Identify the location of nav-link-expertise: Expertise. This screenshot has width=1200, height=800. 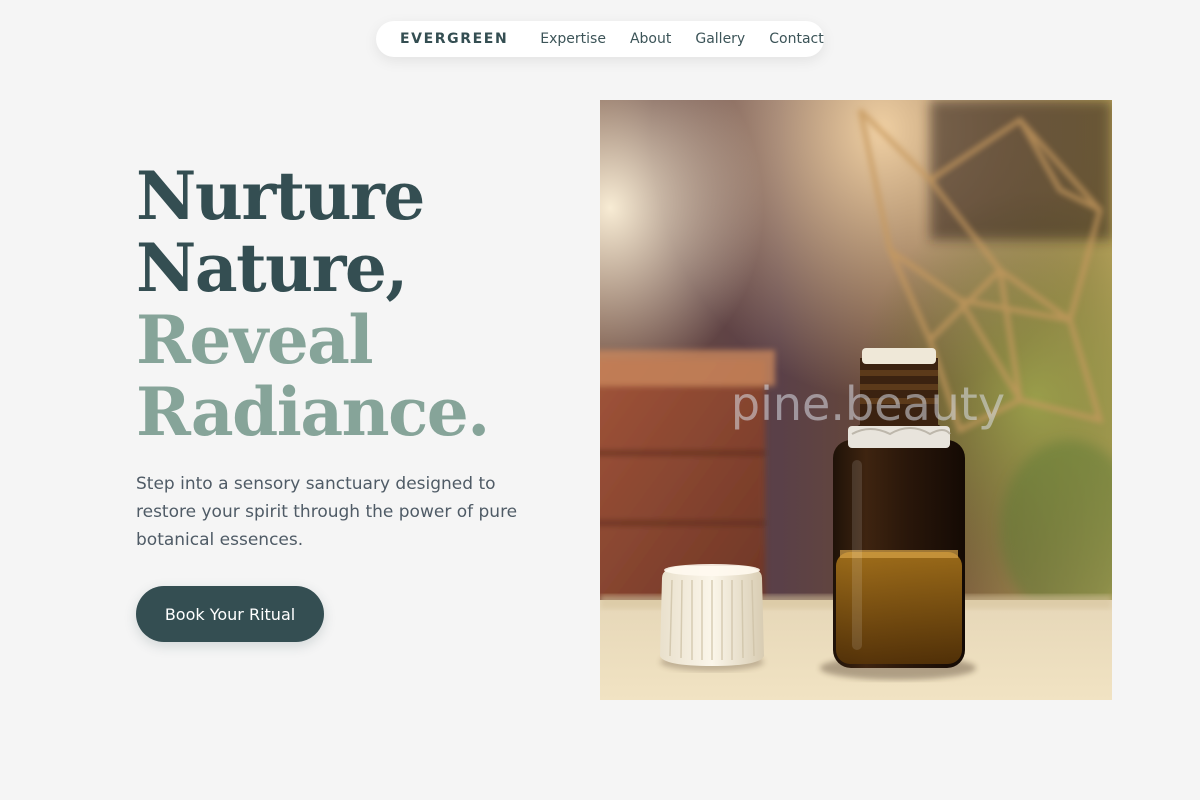
(573, 39).